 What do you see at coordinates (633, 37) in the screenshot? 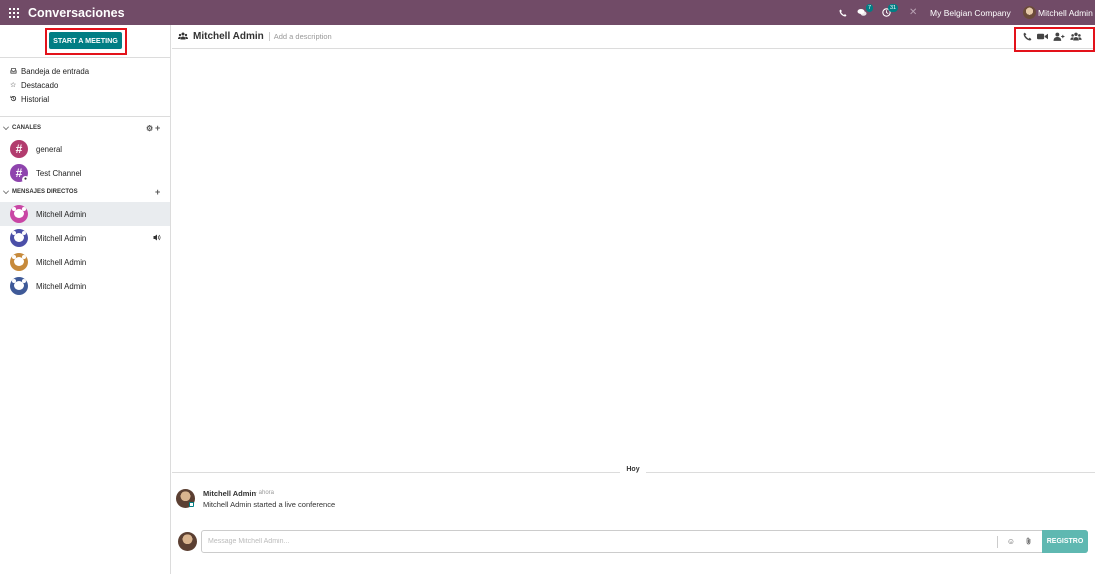
I see `thread-header: Mitchell Admin Add a description` at bounding box center [633, 37].